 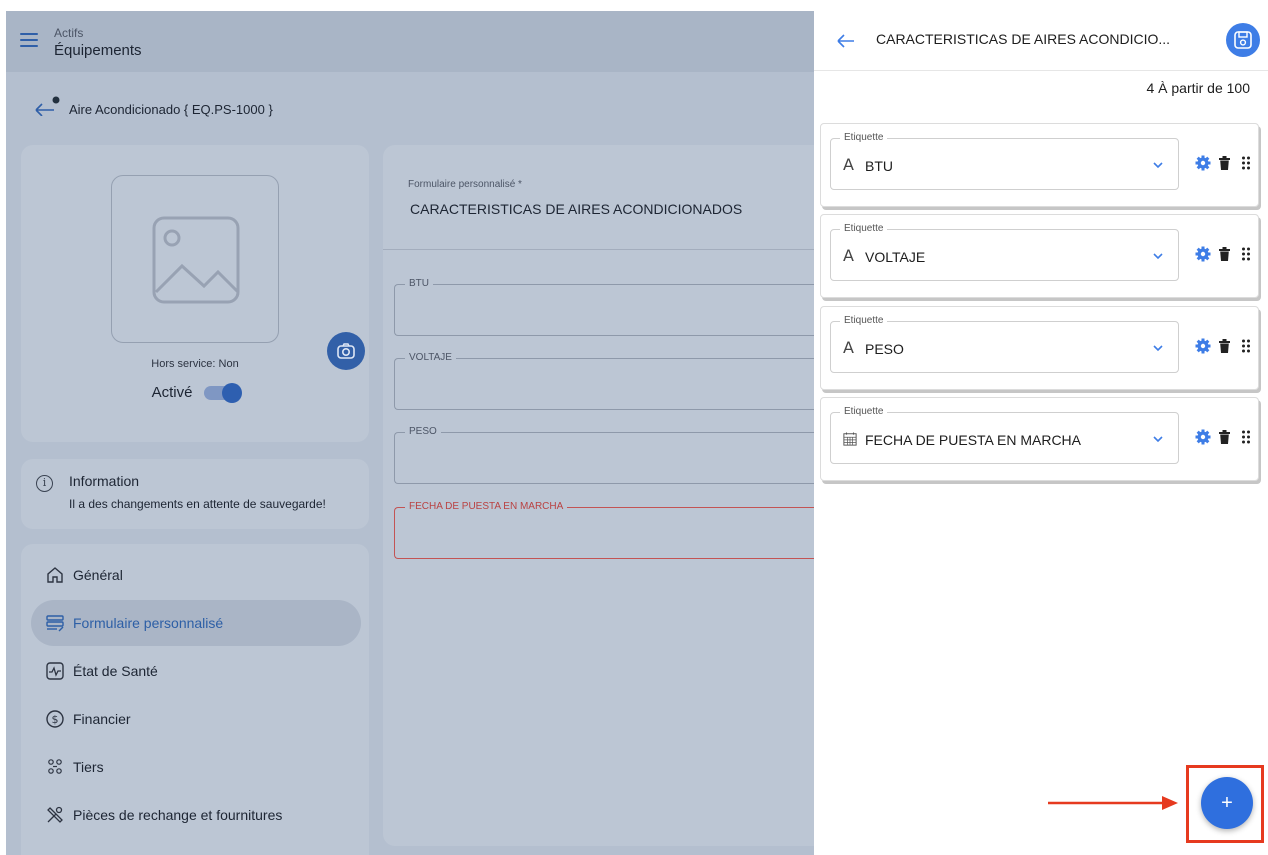 What do you see at coordinates (172, 392) in the screenshot?
I see `active-label: Activé` at bounding box center [172, 392].